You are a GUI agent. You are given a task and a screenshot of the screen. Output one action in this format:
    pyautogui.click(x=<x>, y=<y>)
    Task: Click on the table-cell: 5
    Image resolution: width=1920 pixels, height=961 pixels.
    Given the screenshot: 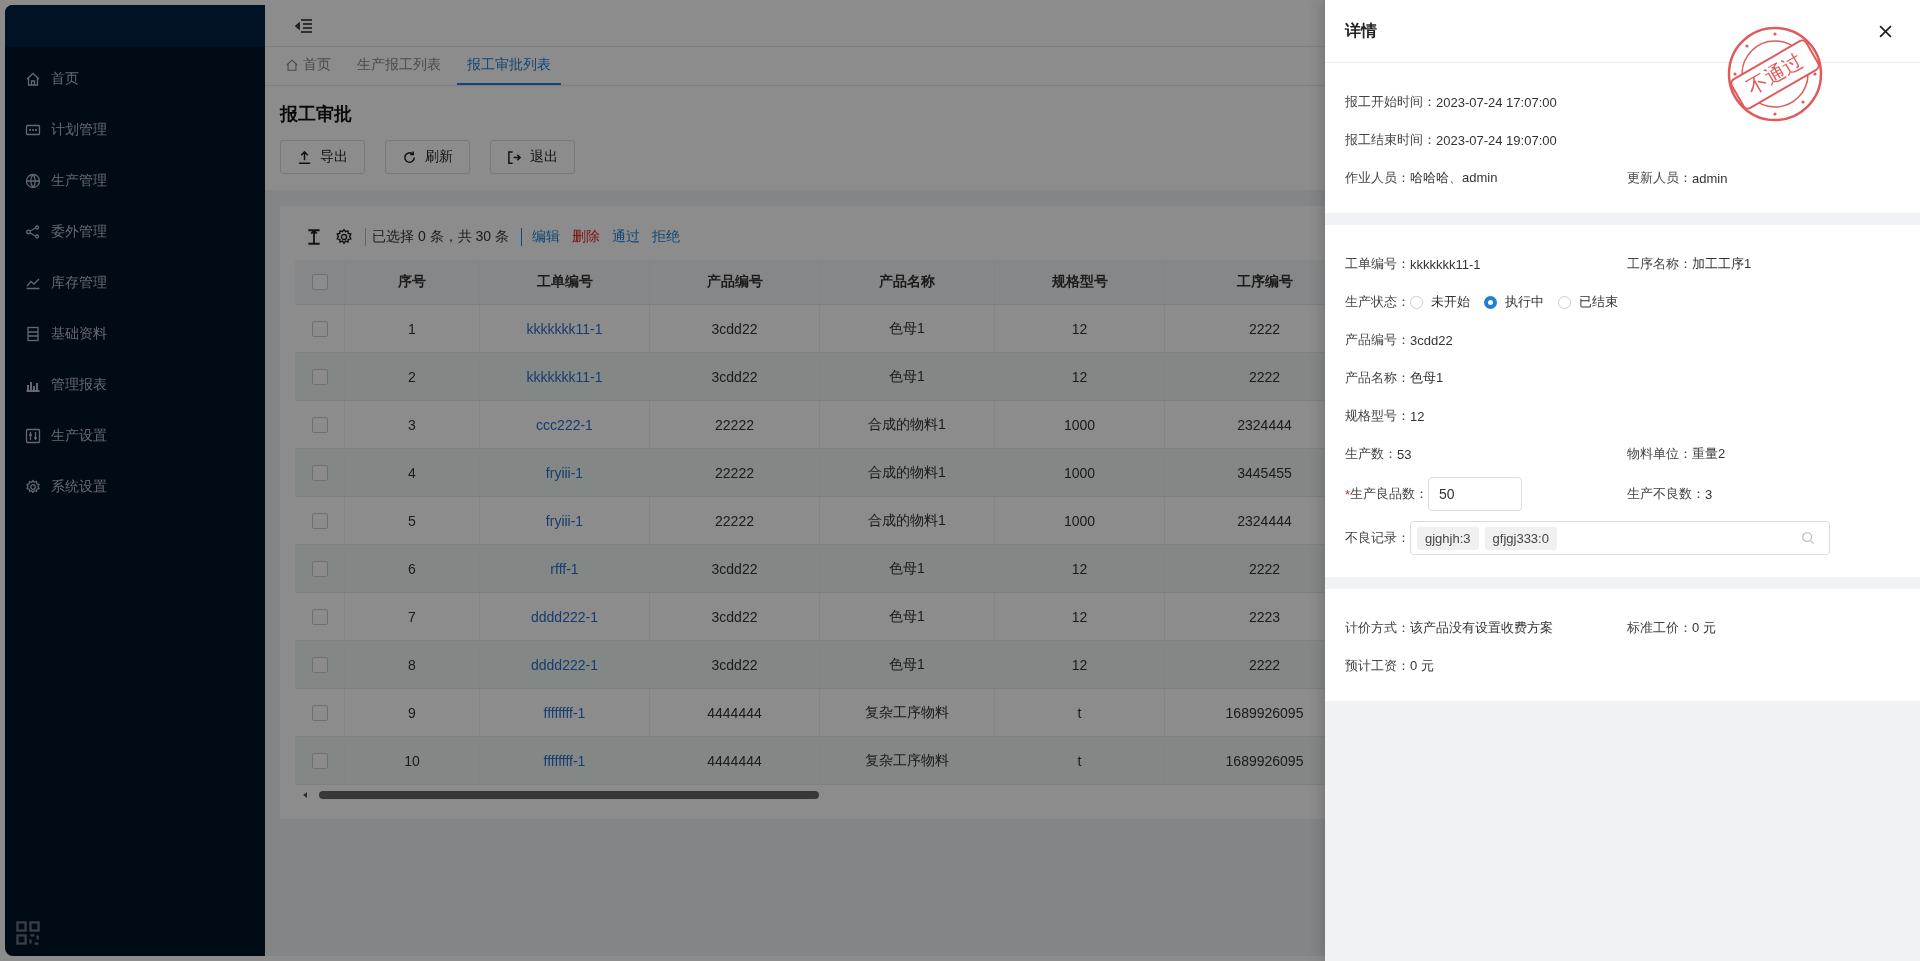 What is the action you would take?
    pyautogui.click(x=412, y=520)
    